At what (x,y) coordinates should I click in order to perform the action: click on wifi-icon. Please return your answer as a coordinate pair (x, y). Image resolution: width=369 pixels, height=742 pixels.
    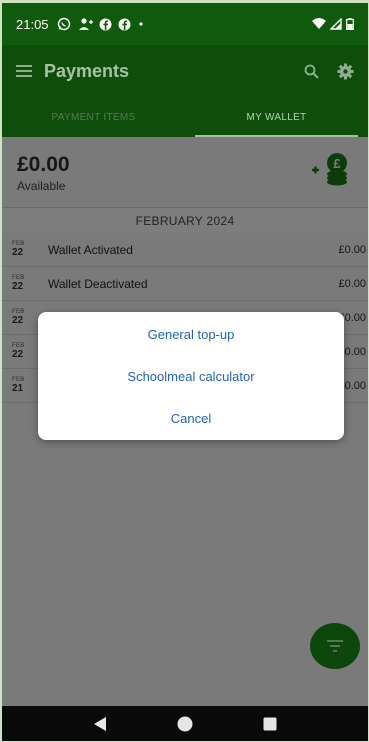
    Looking at the image, I should click on (319, 23).